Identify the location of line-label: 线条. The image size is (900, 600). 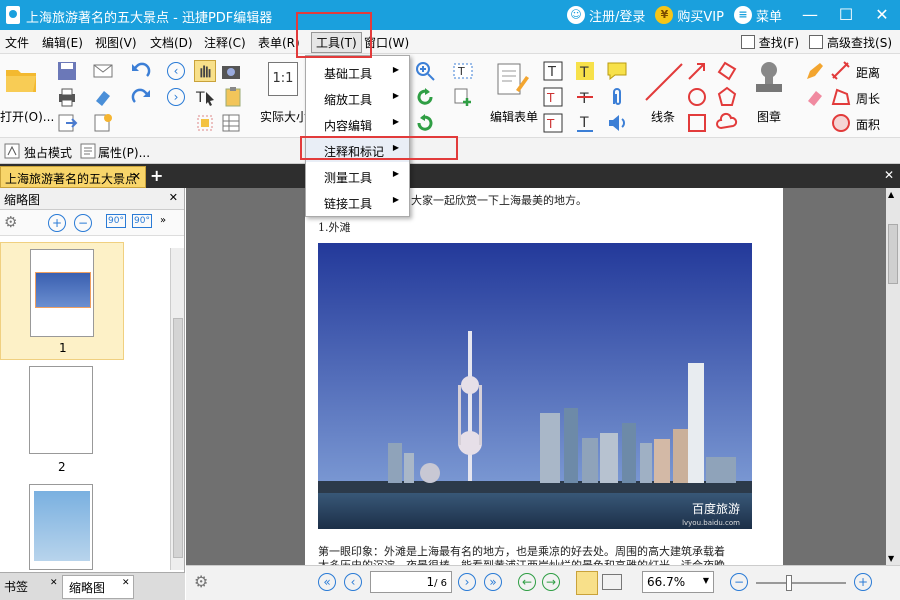
(663, 116).